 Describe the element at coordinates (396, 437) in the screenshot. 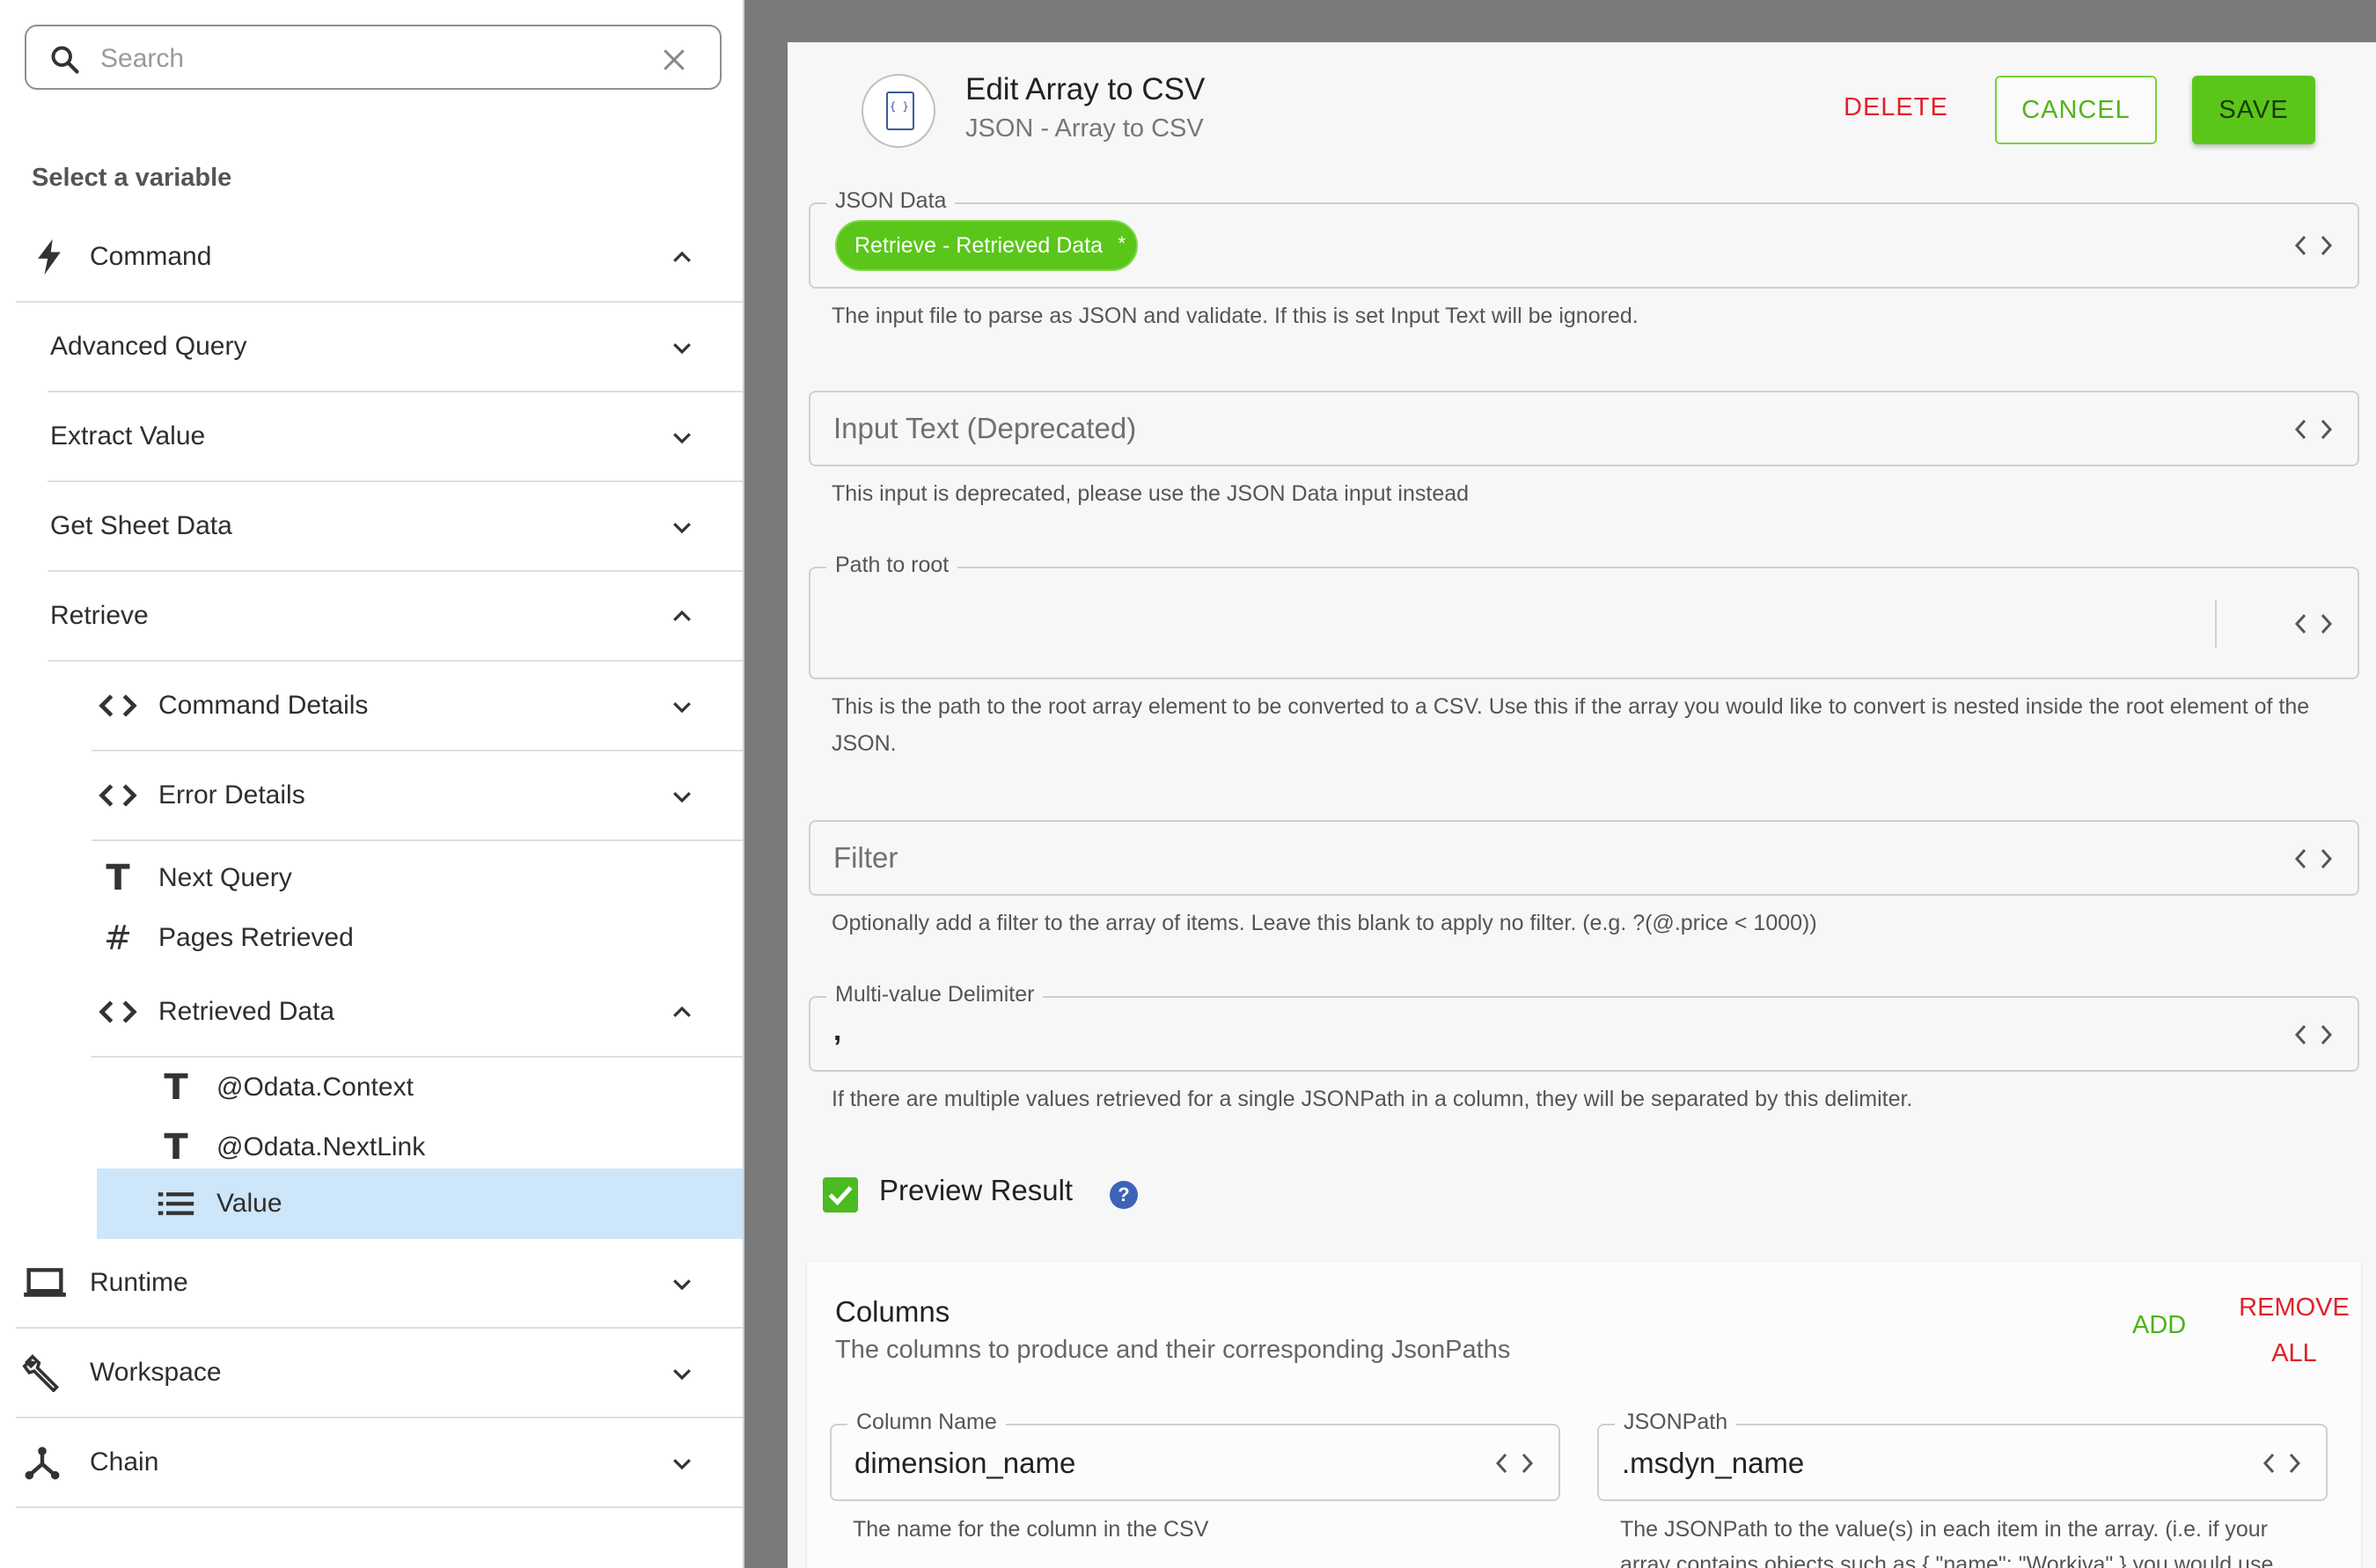

I see `sidebar-item-extract-value: Extract Value` at that location.